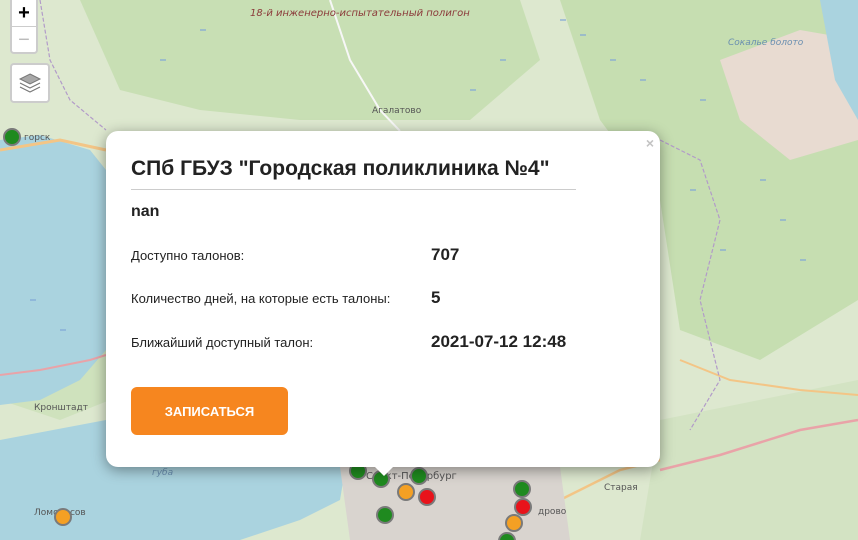 This screenshot has width=858, height=540. What do you see at coordinates (261, 298) in the screenshot?
I see `days-count-label: Количество дней, на которые есть талоны:` at bounding box center [261, 298].